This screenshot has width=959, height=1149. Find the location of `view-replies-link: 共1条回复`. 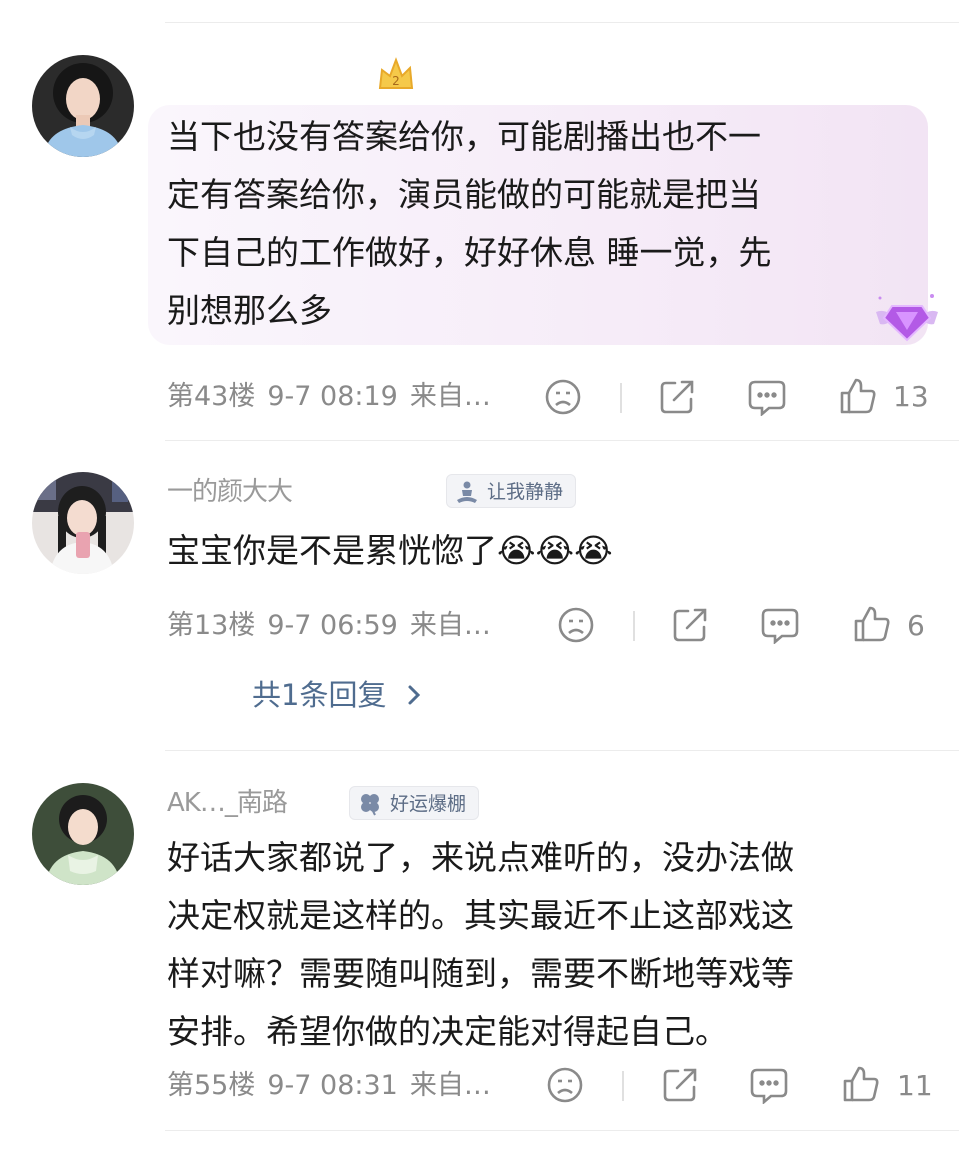

view-replies-link: 共1条回复 is located at coordinates (337, 696).